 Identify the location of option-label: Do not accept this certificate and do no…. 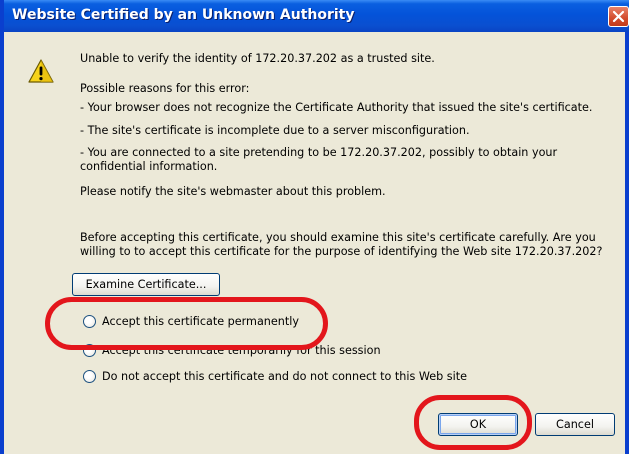
(285, 376).